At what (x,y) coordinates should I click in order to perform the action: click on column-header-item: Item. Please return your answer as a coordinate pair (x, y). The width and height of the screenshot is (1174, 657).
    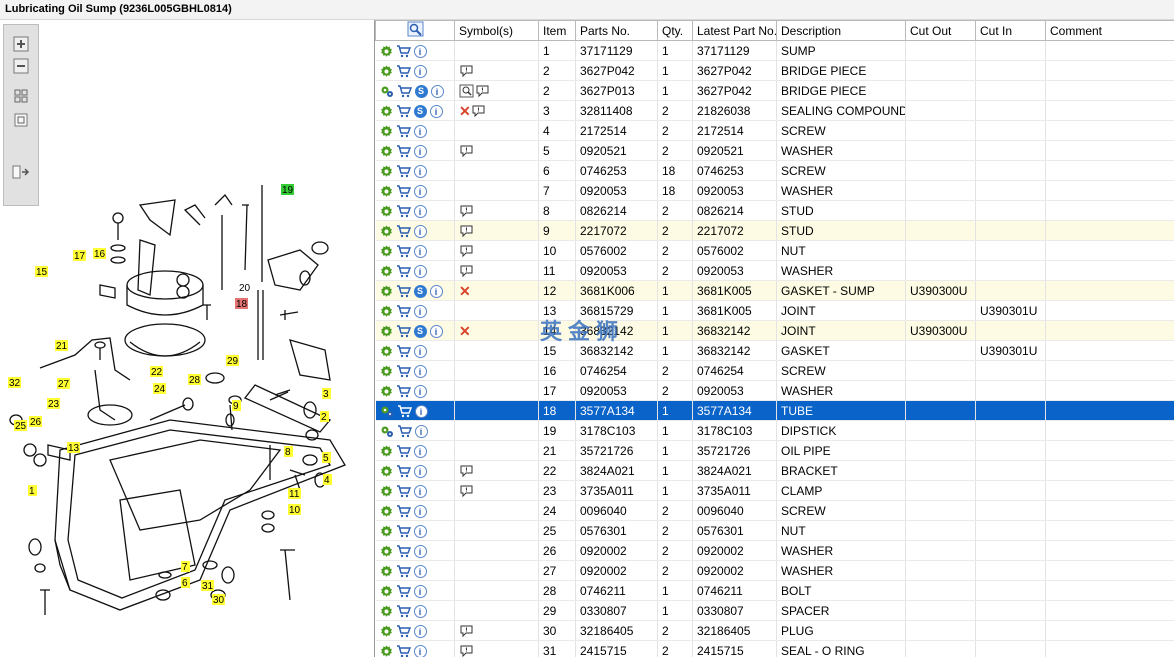
    Looking at the image, I should click on (557, 30).